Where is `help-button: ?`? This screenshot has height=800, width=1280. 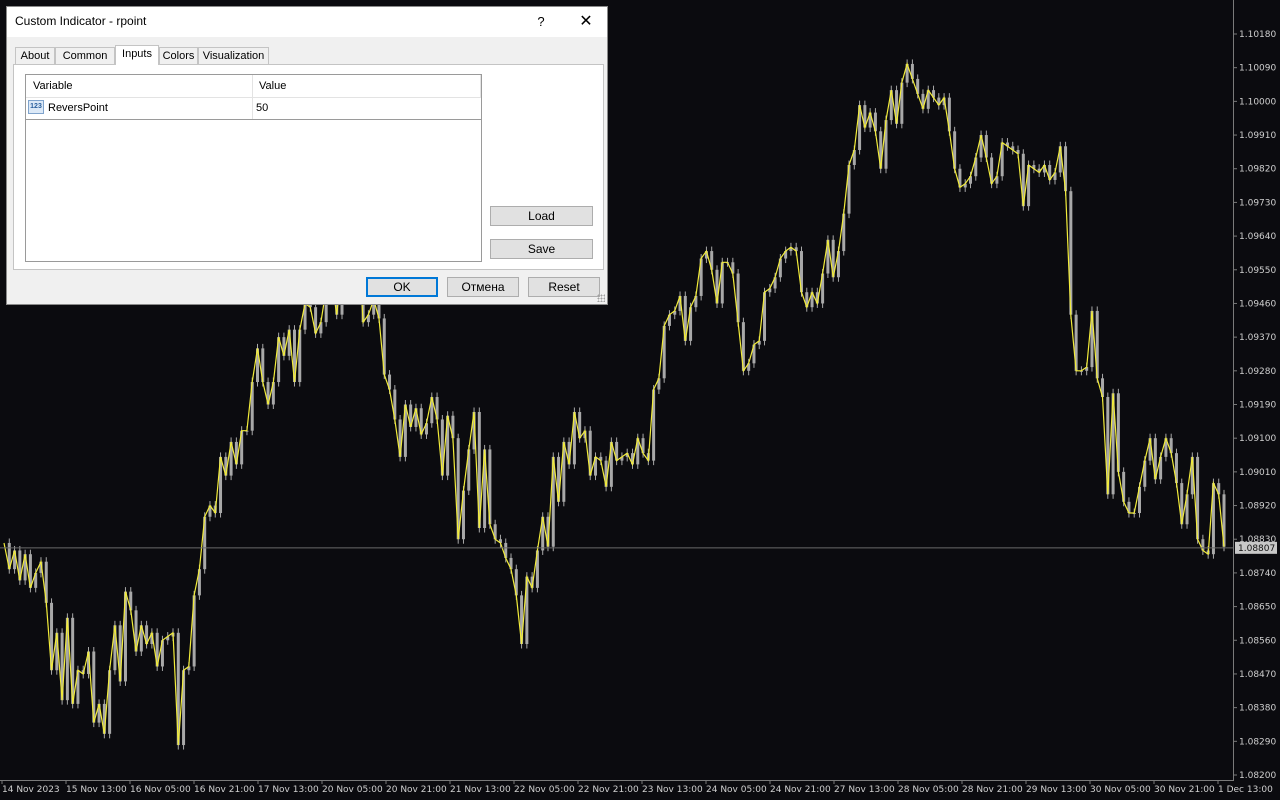 help-button: ? is located at coordinates (541, 22).